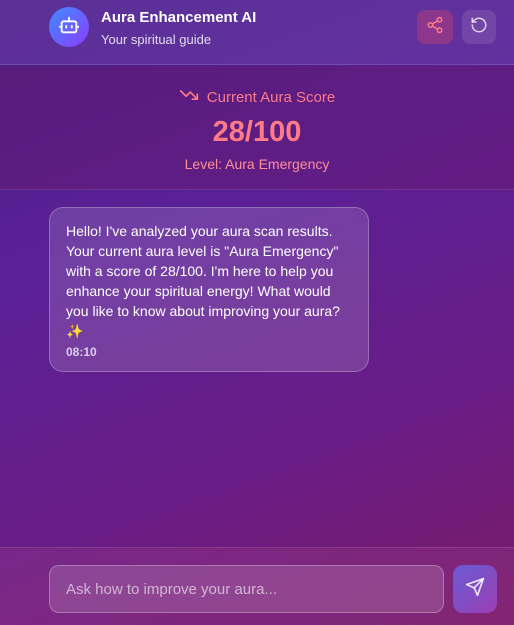 The image size is (514, 625). I want to click on score-label-row: Current Aura Score, so click(257, 97).